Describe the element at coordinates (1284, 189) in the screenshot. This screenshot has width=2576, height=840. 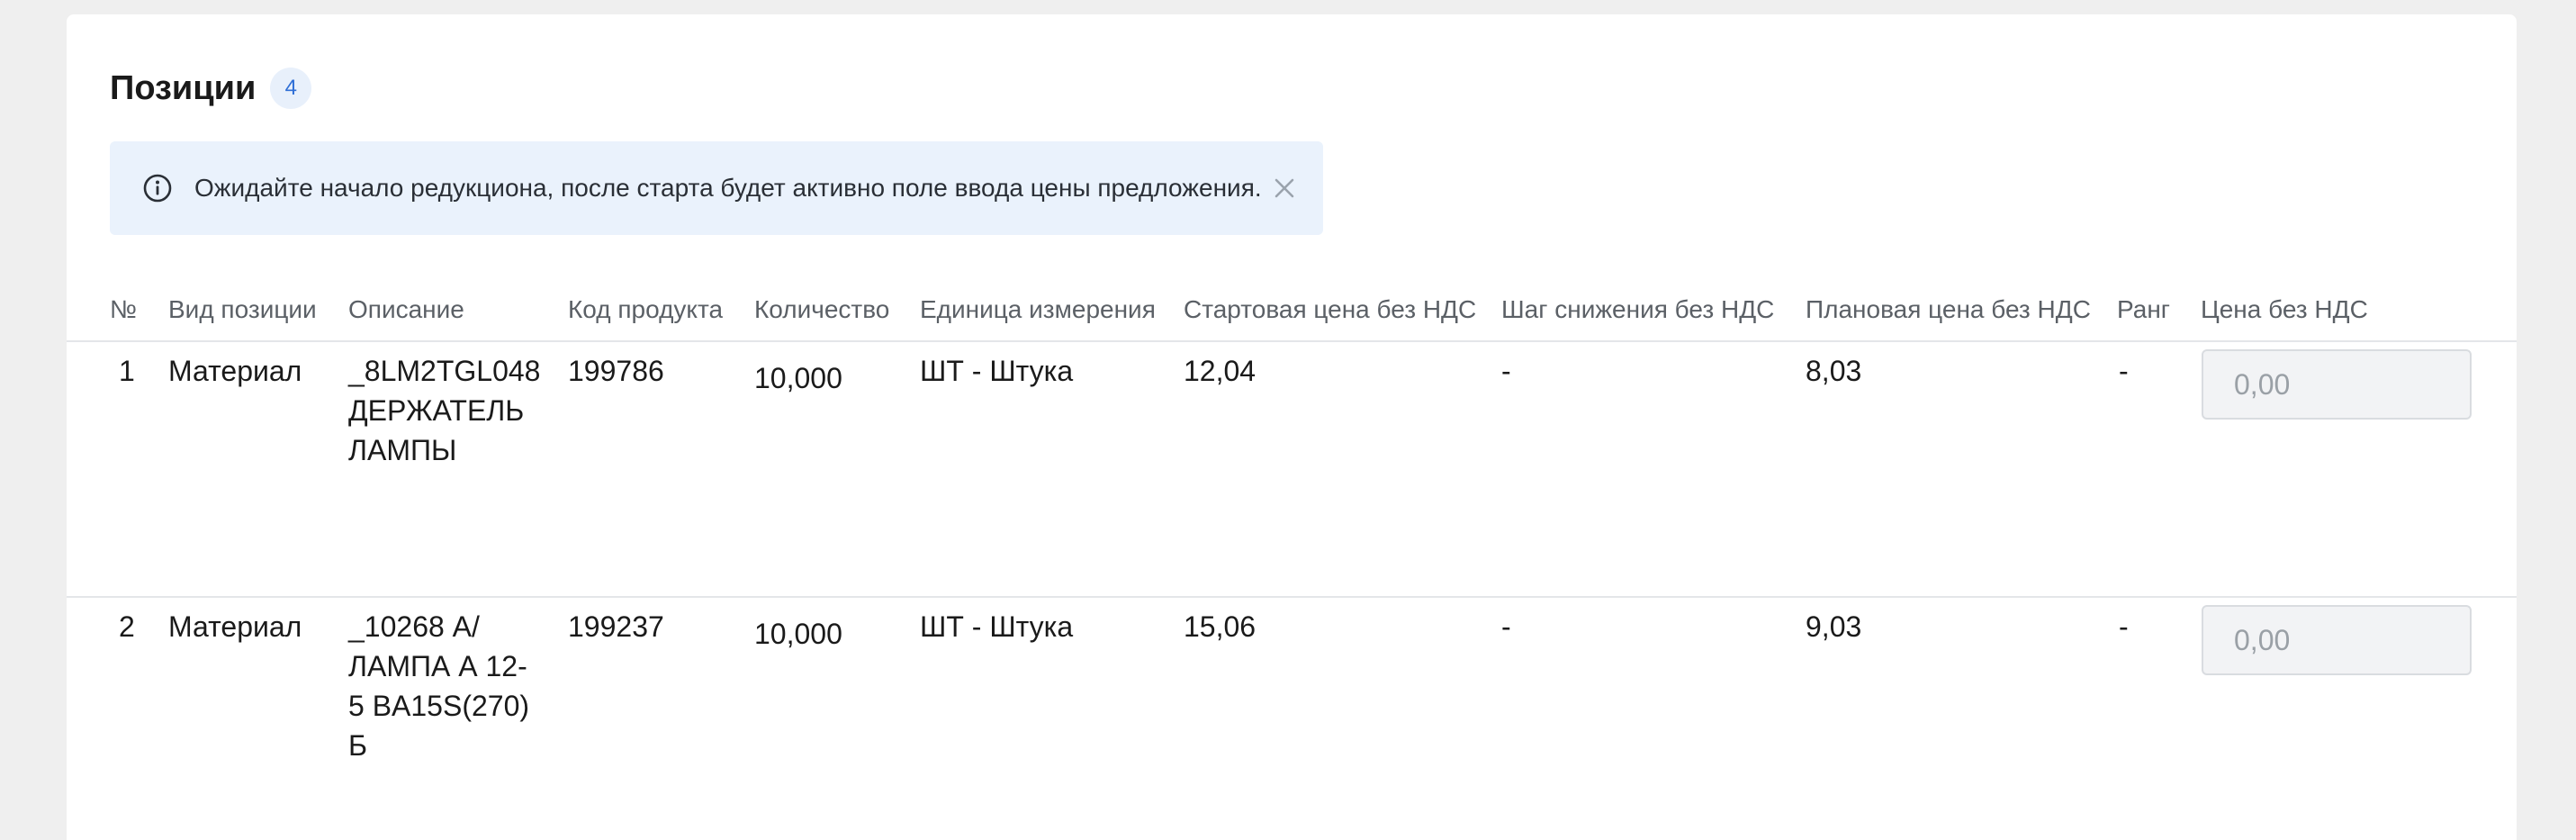
I see `close-icon` at that location.